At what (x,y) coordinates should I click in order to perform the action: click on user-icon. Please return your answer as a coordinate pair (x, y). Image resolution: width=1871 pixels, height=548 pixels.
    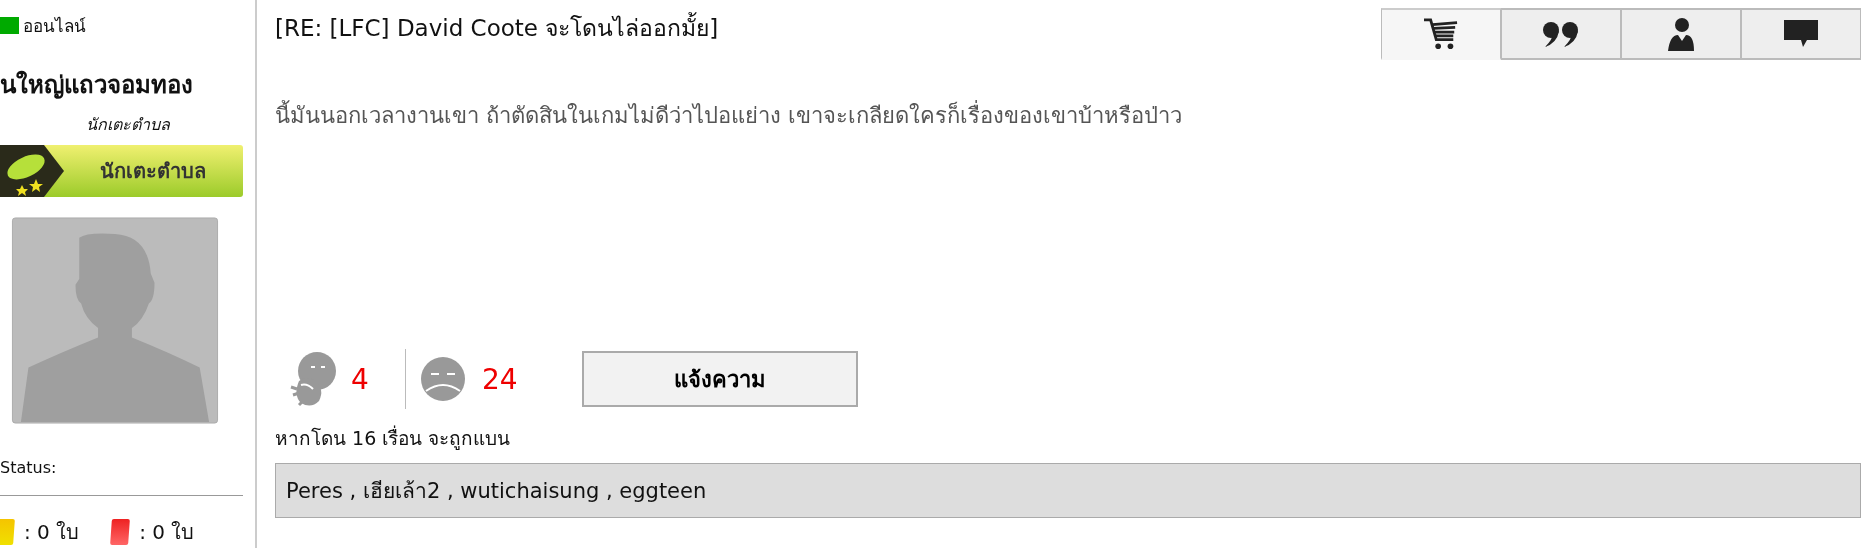
    Looking at the image, I should click on (1681, 34).